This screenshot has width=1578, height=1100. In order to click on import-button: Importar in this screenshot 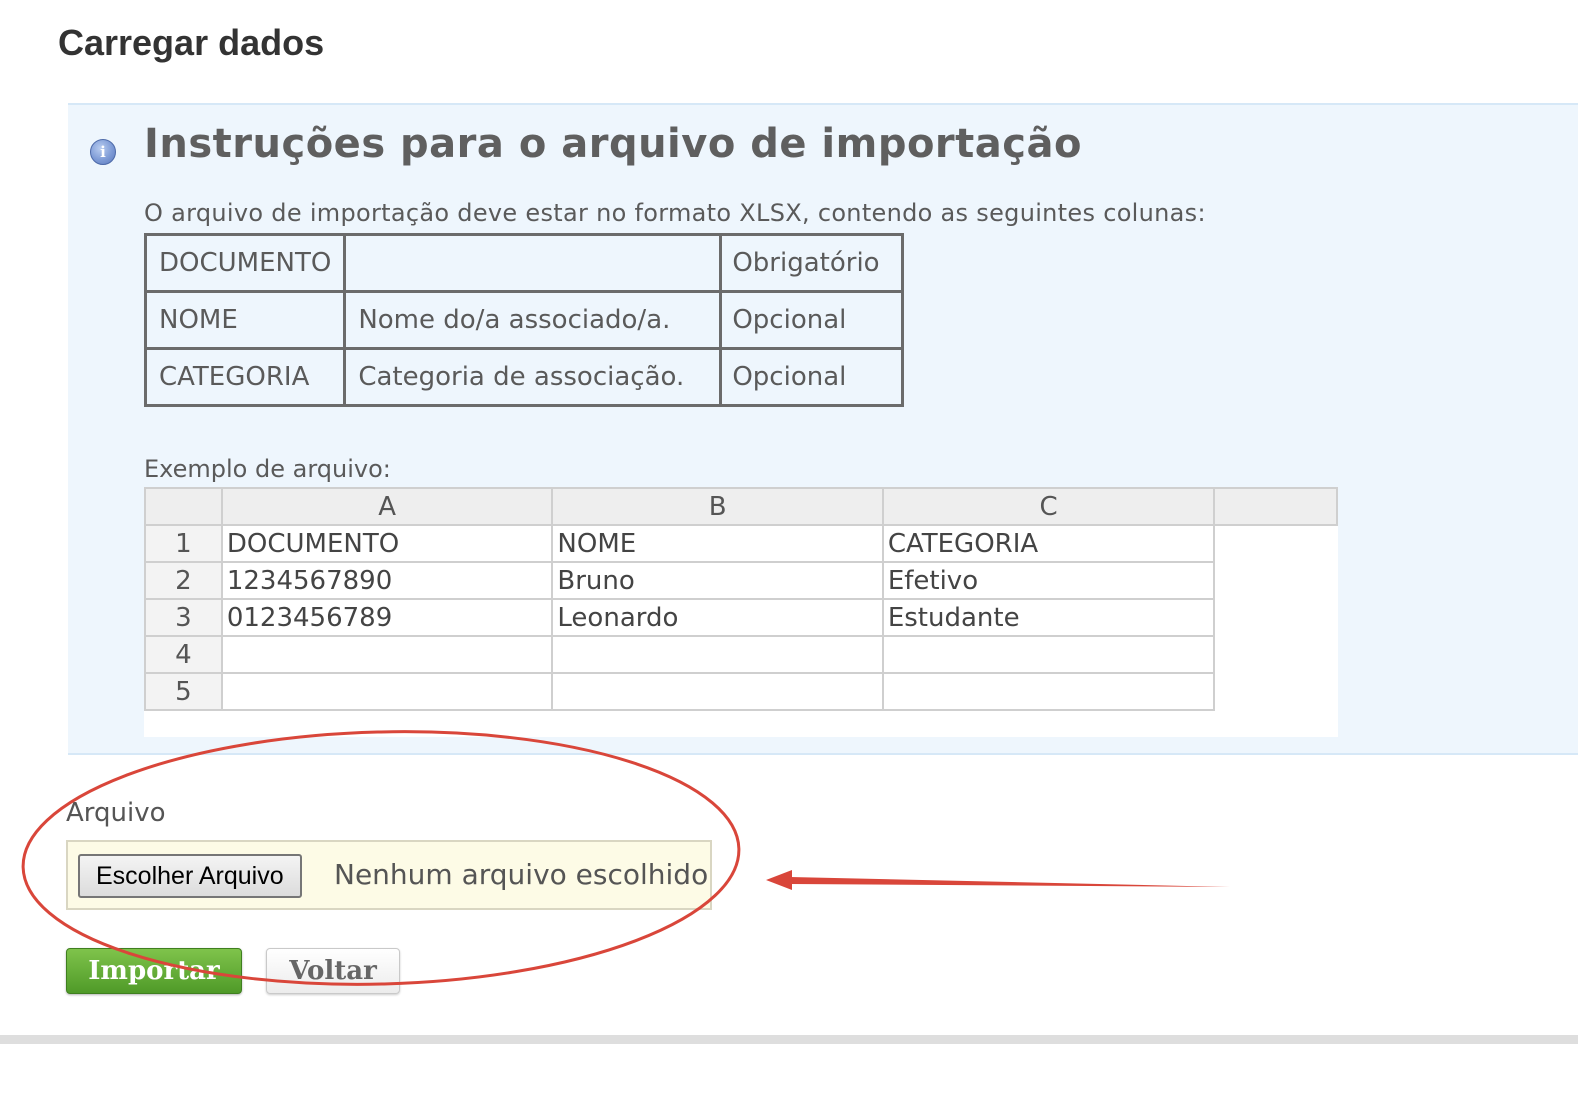, I will do `click(154, 971)`.